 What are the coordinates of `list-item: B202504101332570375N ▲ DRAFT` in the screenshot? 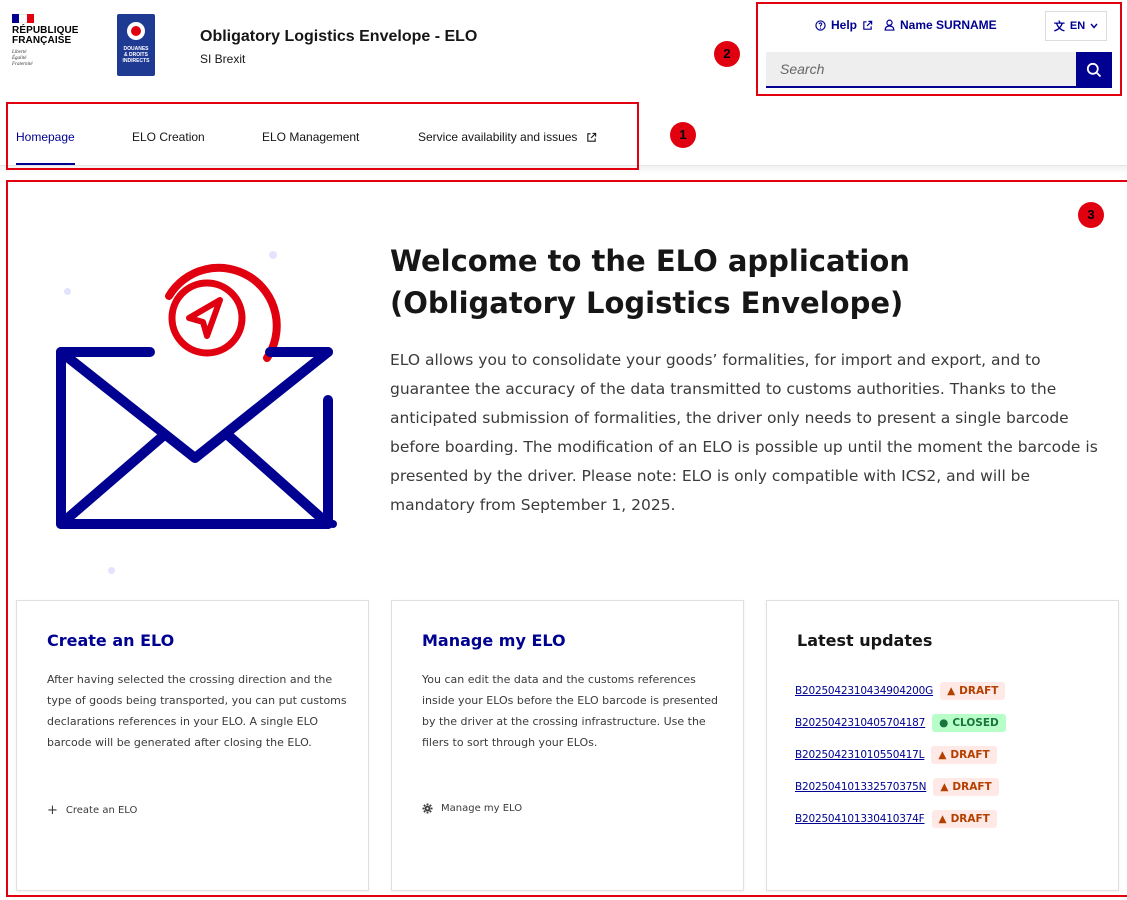 It's located at (955, 787).